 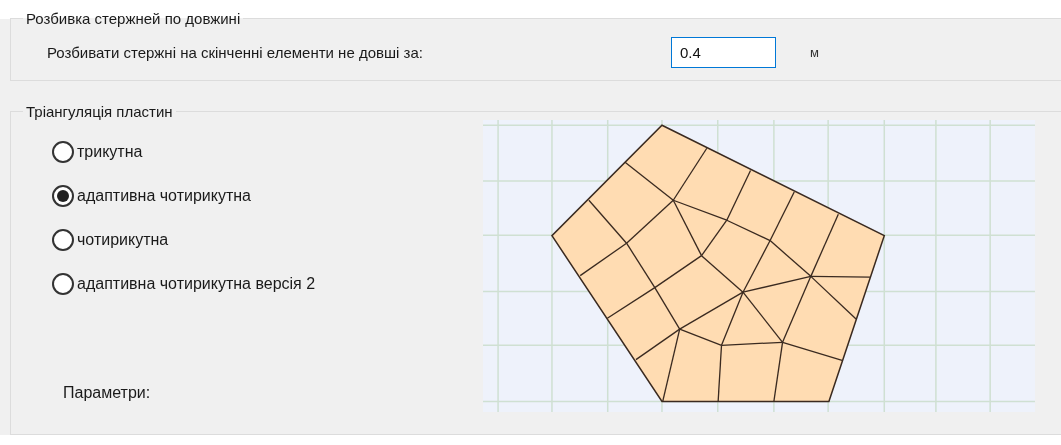 What do you see at coordinates (267, 284) in the screenshot?
I see `radio-option: адаптивна чотирикутна версія 2` at bounding box center [267, 284].